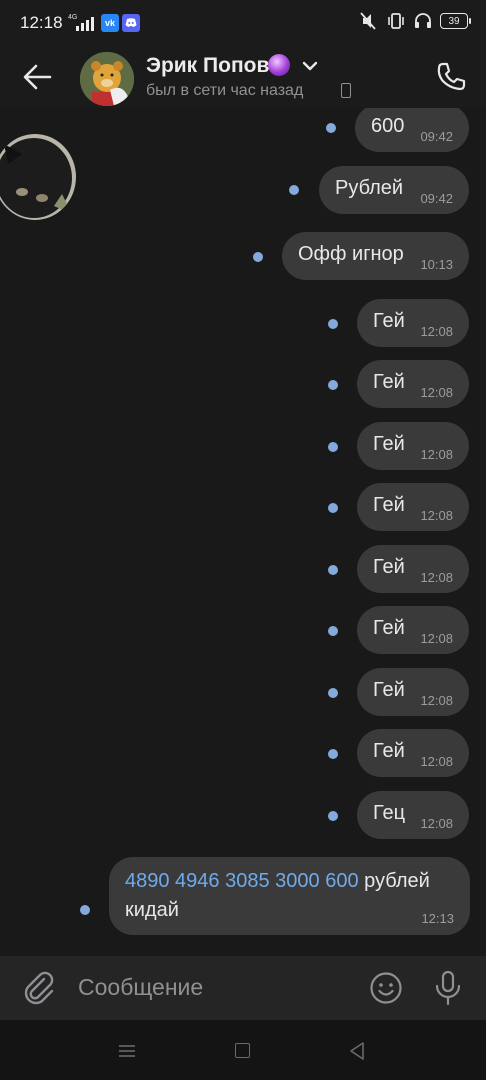 This screenshot has width=486, height=1080. I want to click on message-text: Рублей, so click(369, 188).